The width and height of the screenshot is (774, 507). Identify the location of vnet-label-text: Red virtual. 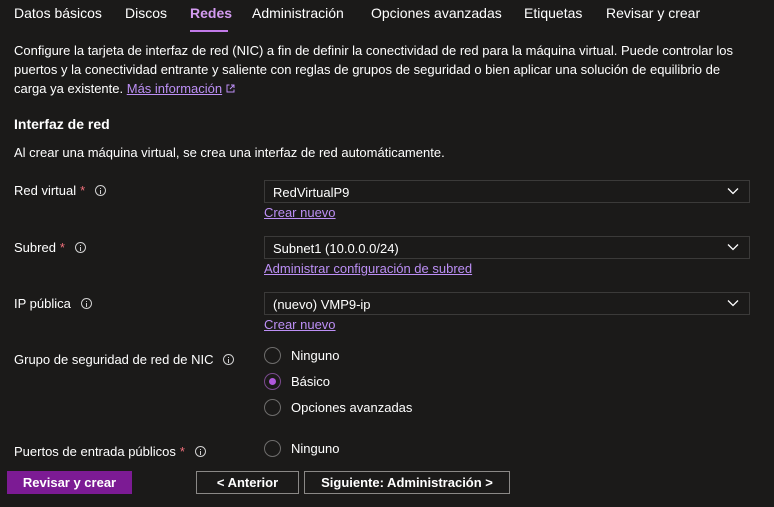
(45, 190).